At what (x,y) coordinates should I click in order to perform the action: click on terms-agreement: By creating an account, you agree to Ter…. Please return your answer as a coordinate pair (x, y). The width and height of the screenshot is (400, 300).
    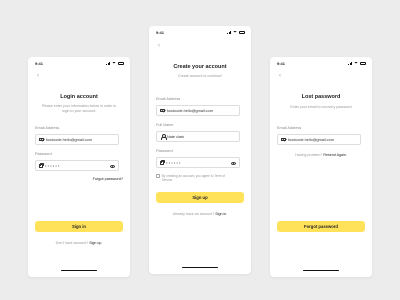
    Looking at the image, I should click on (194, 178).